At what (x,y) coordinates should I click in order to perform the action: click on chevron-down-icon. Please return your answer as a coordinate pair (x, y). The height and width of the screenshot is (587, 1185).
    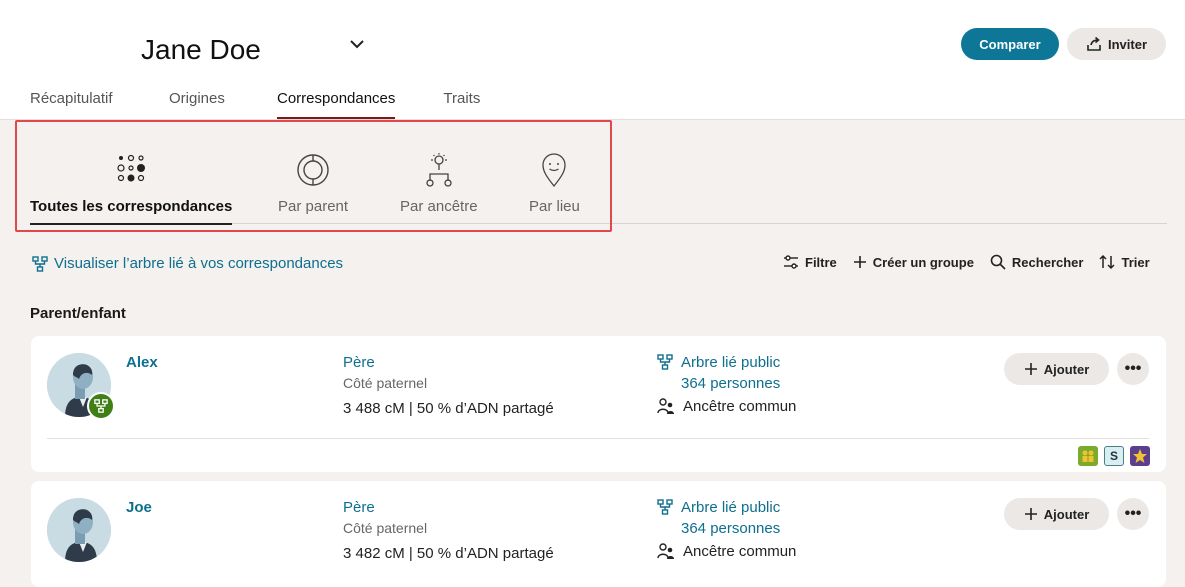
    Looking at the image, I should click on (357, 44).